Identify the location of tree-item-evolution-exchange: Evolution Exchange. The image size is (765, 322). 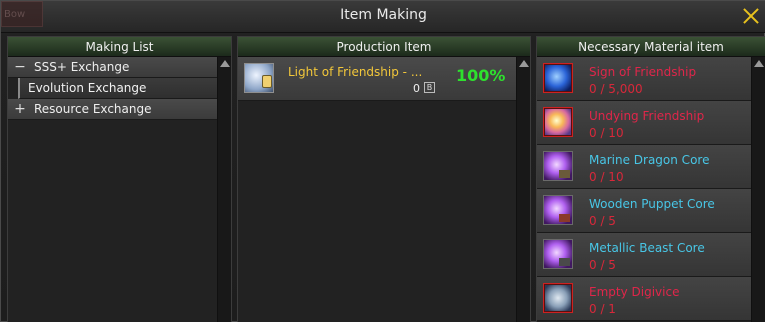
(117, 88).